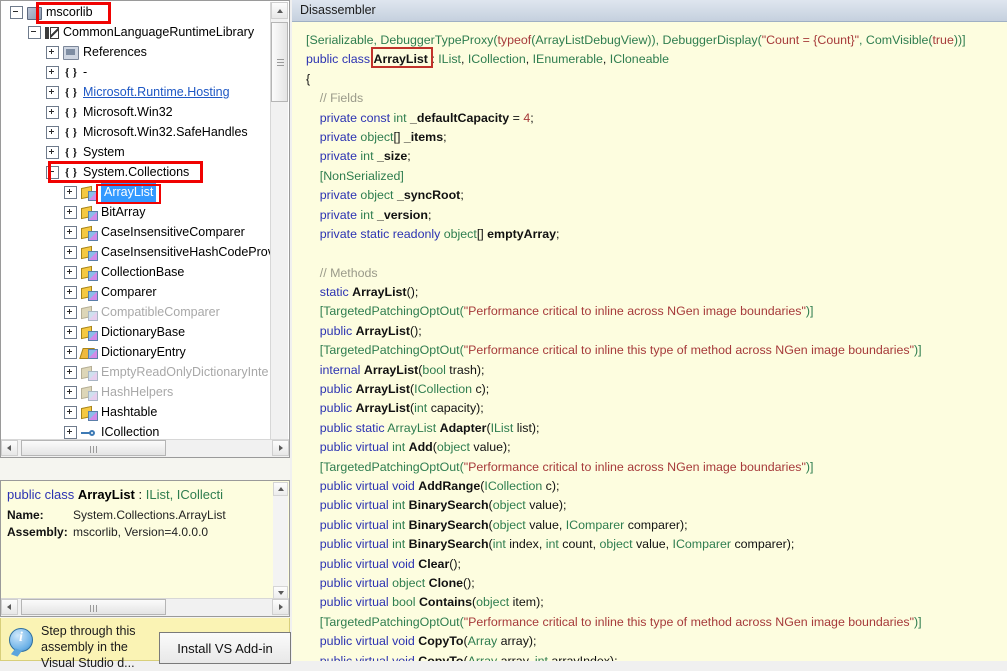 The image size is (1007, 671). What do you see at coordinates (25, 515) in the screenshot?
I see `details-name-label: Name:` at bounding box center [25, 515].